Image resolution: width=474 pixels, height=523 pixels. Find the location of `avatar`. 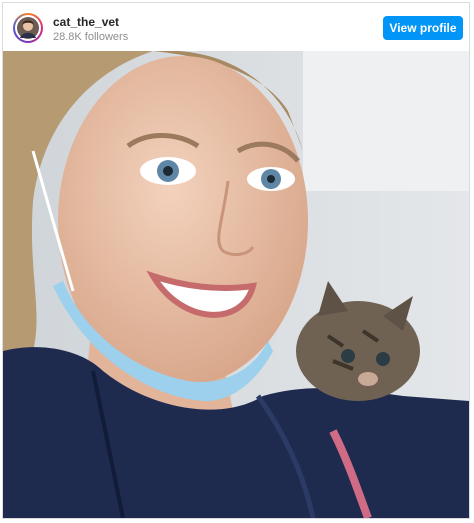

avatar is located at coordinates (28, 28).